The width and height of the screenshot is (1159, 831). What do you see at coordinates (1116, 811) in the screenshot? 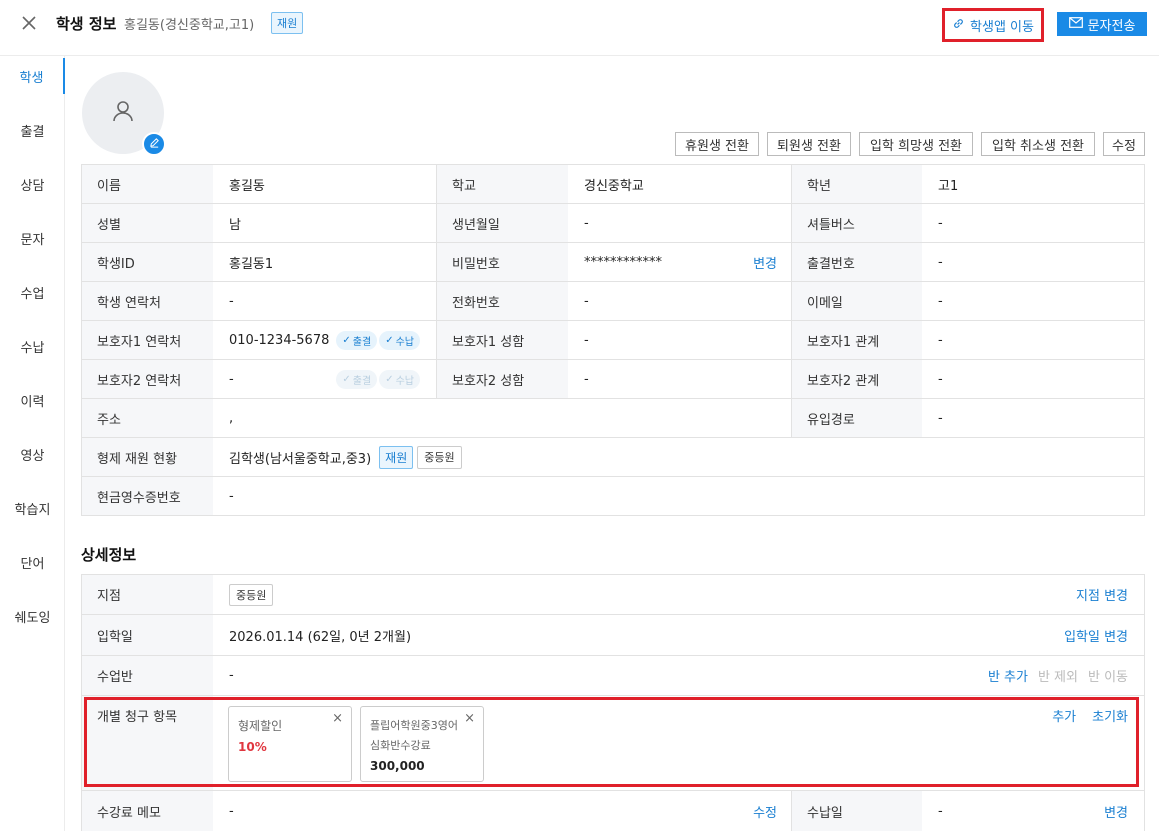
I see `payday-change-link: 변경` at bounding box center [1116, 811].